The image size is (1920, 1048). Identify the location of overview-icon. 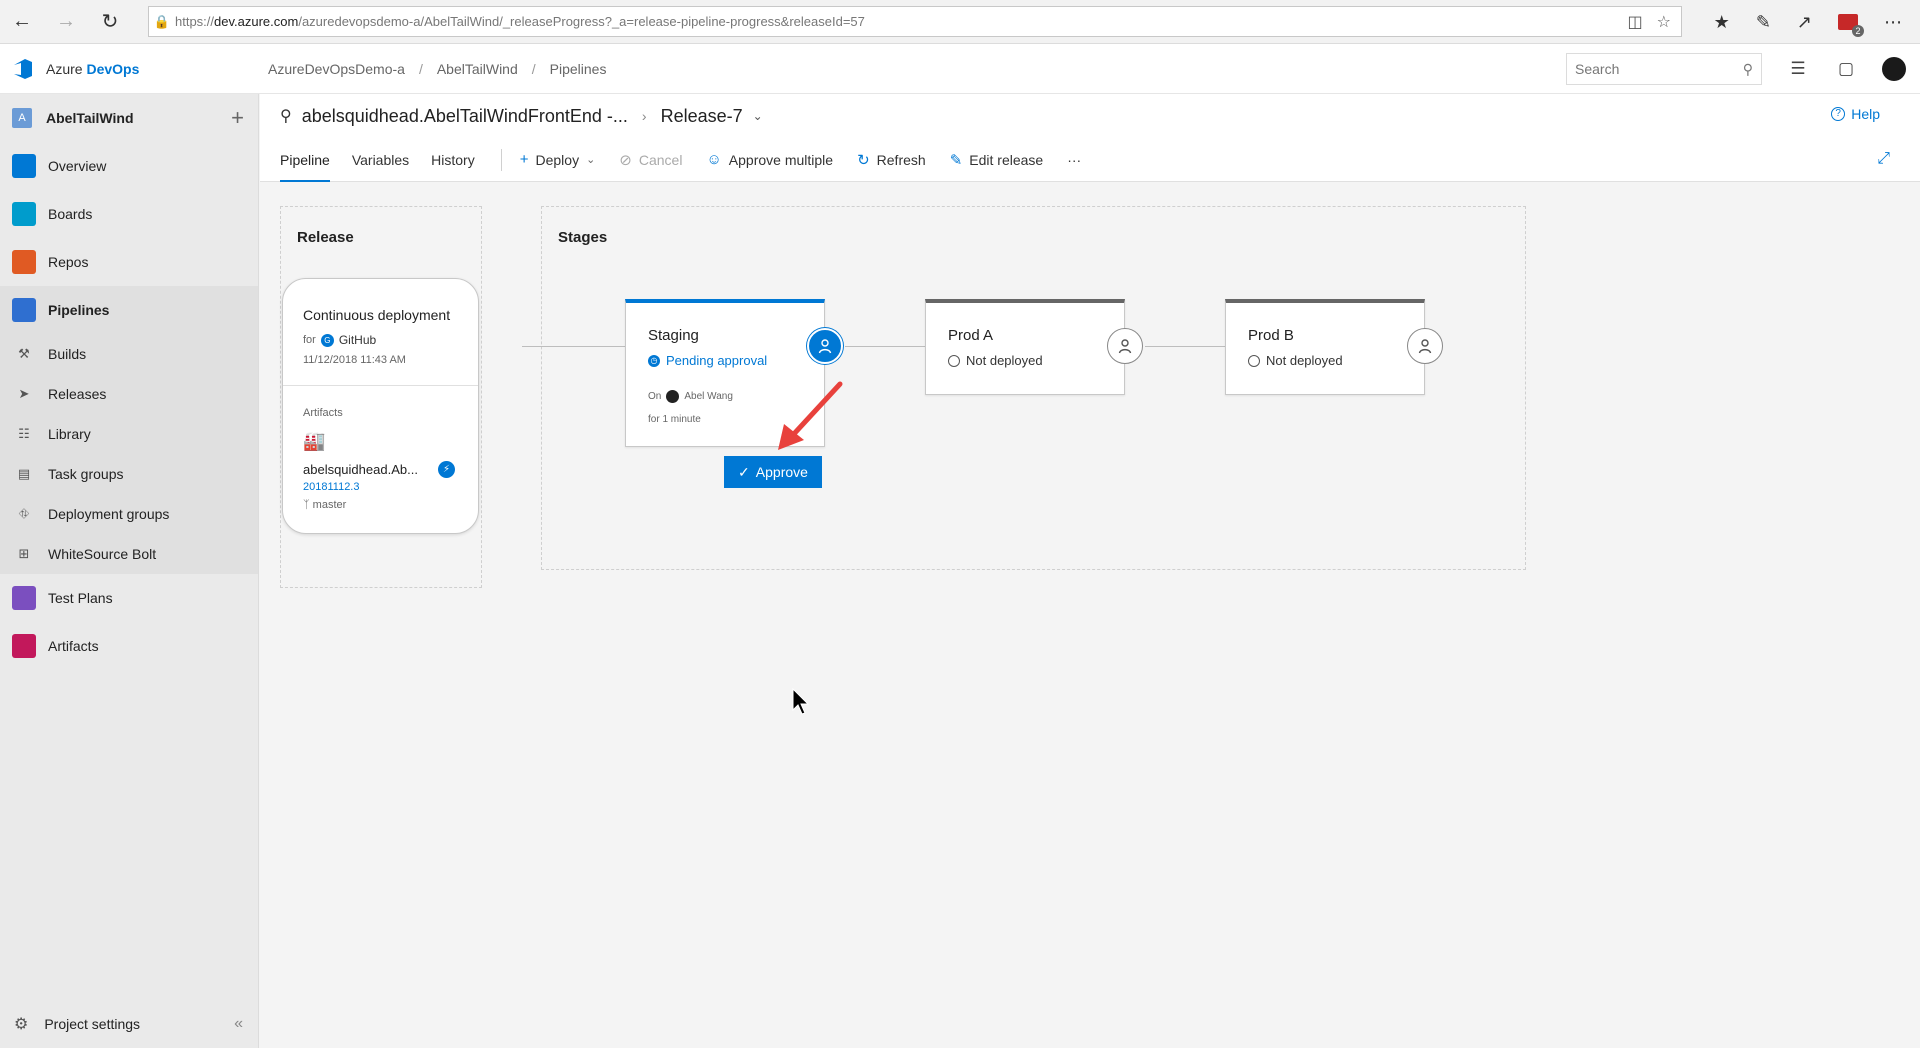
(24, 166).